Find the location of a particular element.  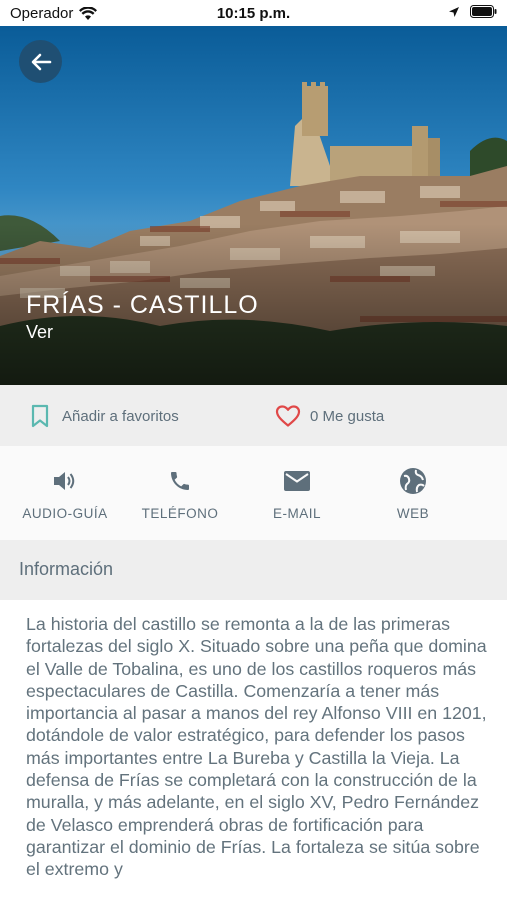

email-label: E-MAIL is located at coordinates (296, 513).